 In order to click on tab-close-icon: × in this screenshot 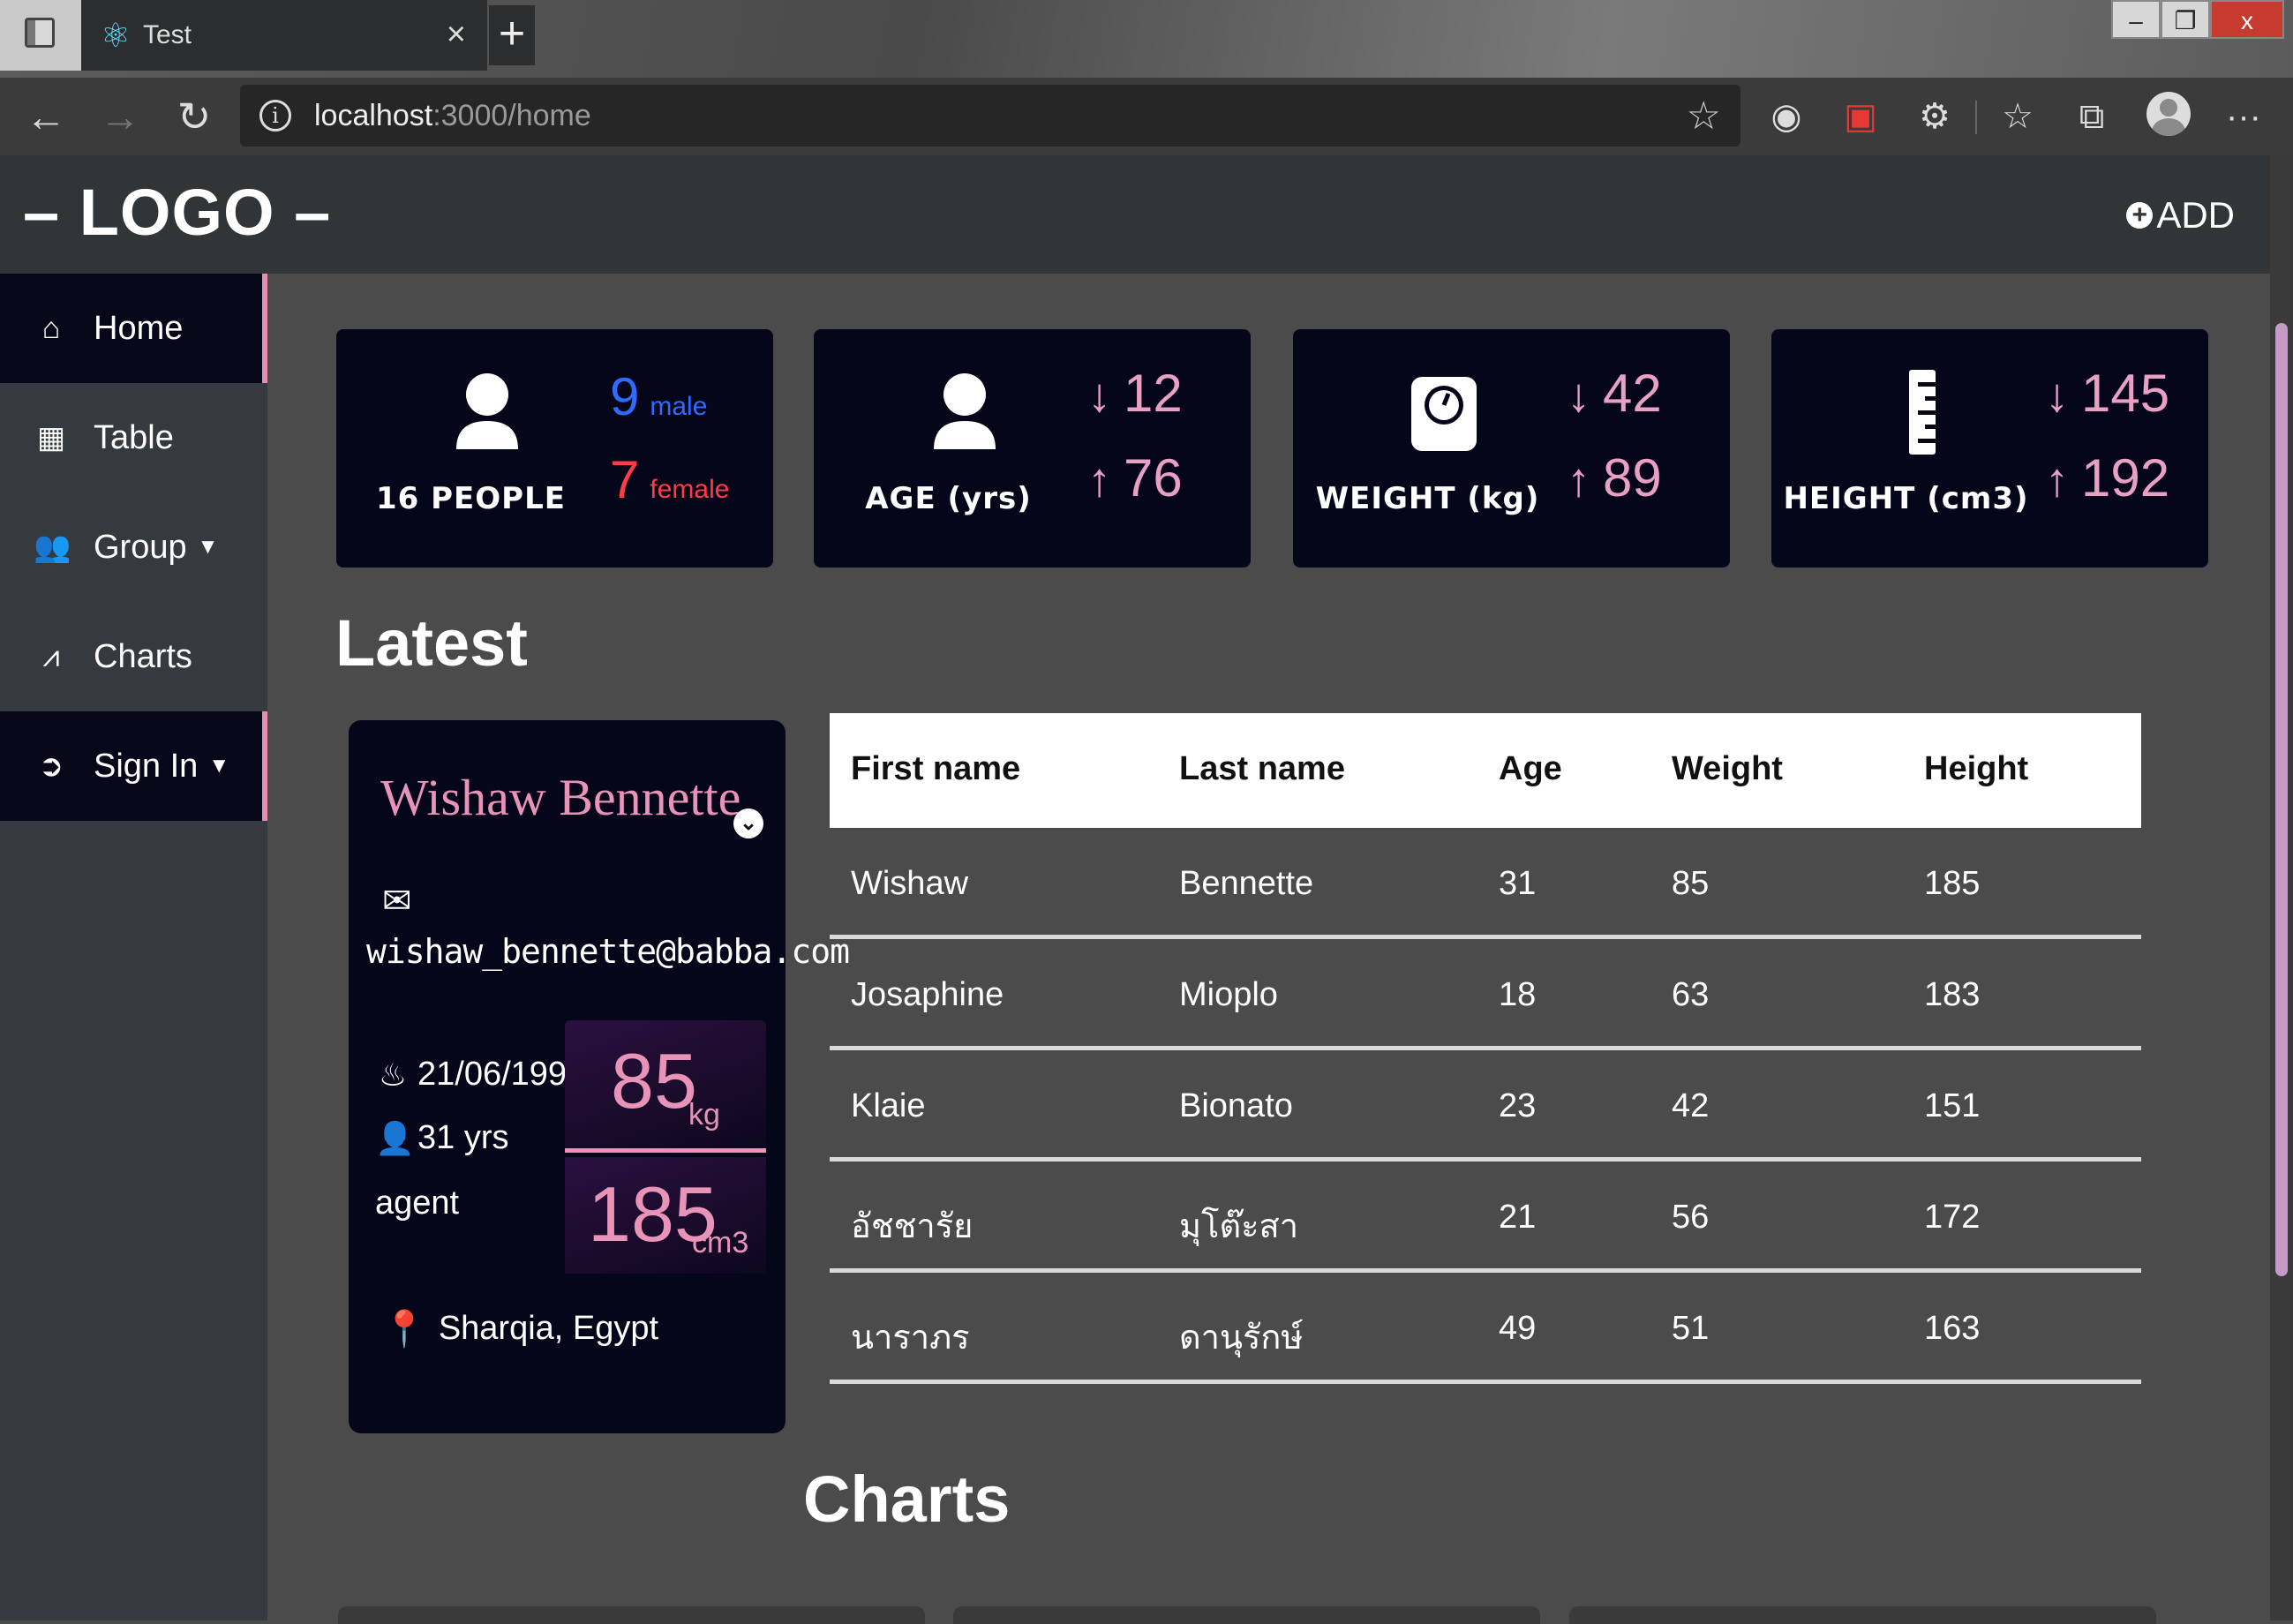, I will do `click(456, 35)`.